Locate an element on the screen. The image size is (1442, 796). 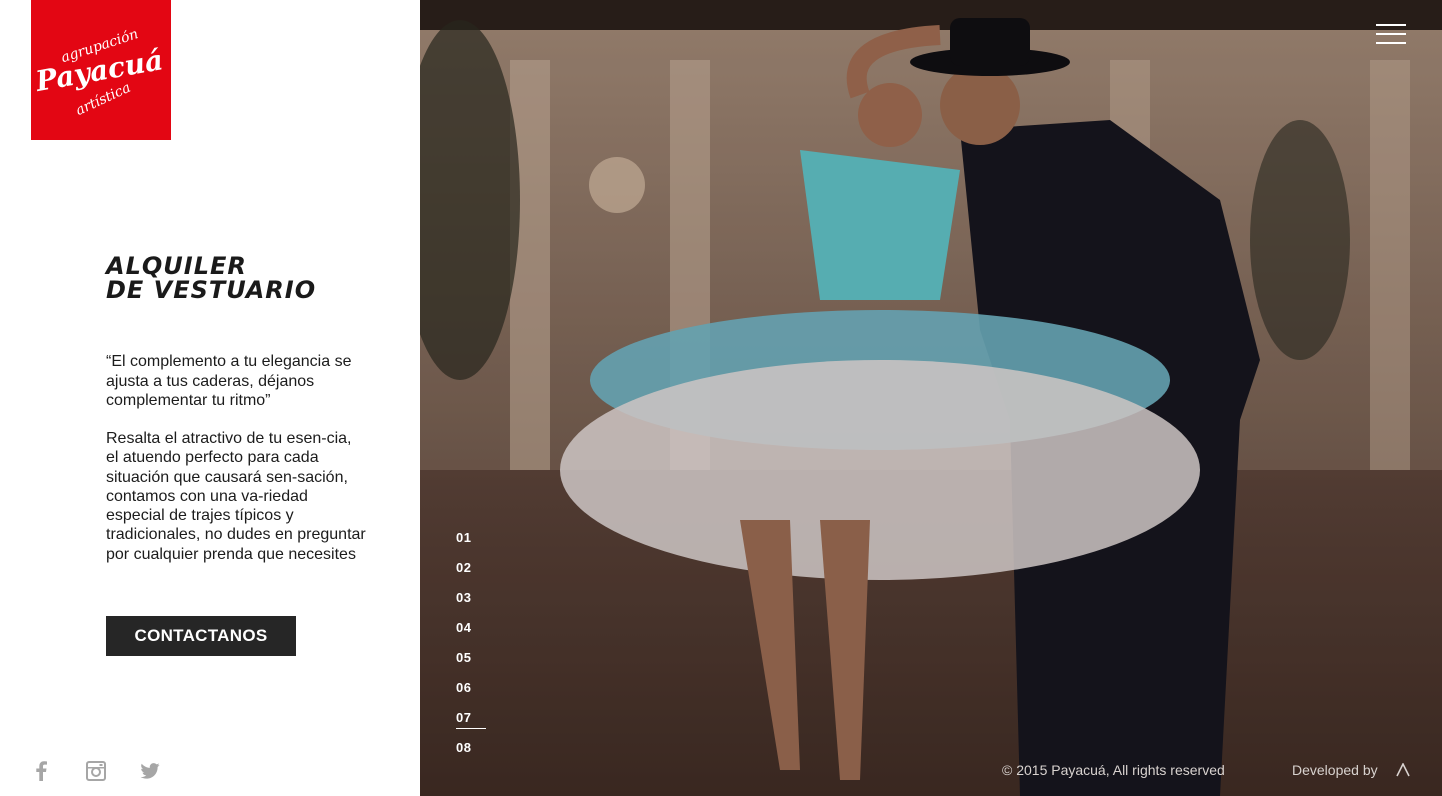
brand-logo: agrupación Payacuá artística is located at coordinates (101, 70).